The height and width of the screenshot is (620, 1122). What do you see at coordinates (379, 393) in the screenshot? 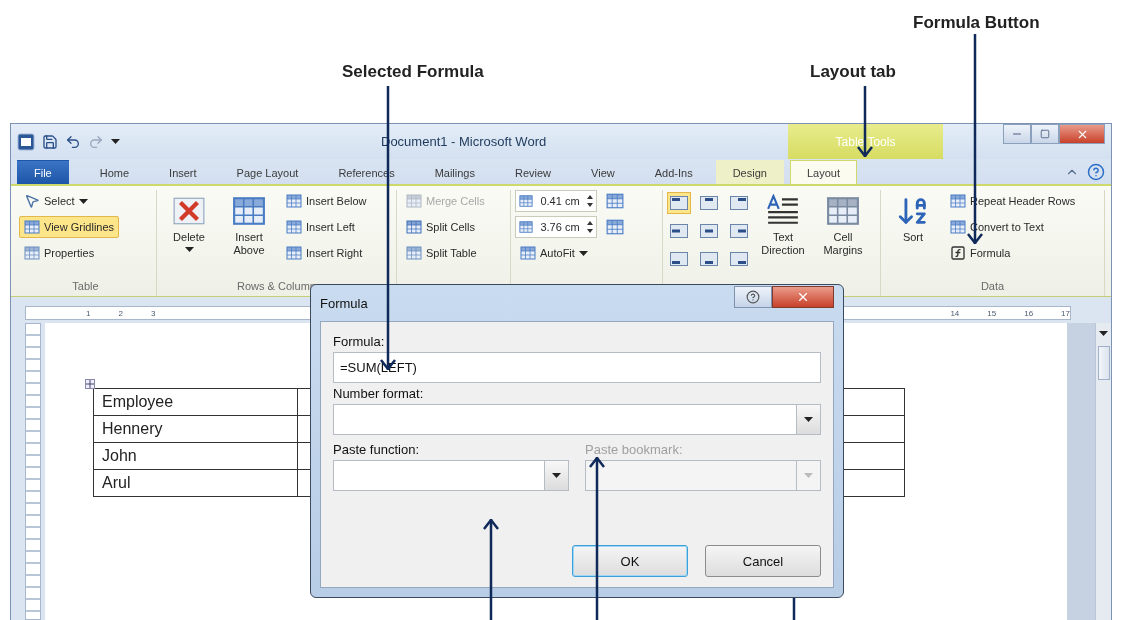
I see `field-label: Number format:` at bounding box center [379, 393].